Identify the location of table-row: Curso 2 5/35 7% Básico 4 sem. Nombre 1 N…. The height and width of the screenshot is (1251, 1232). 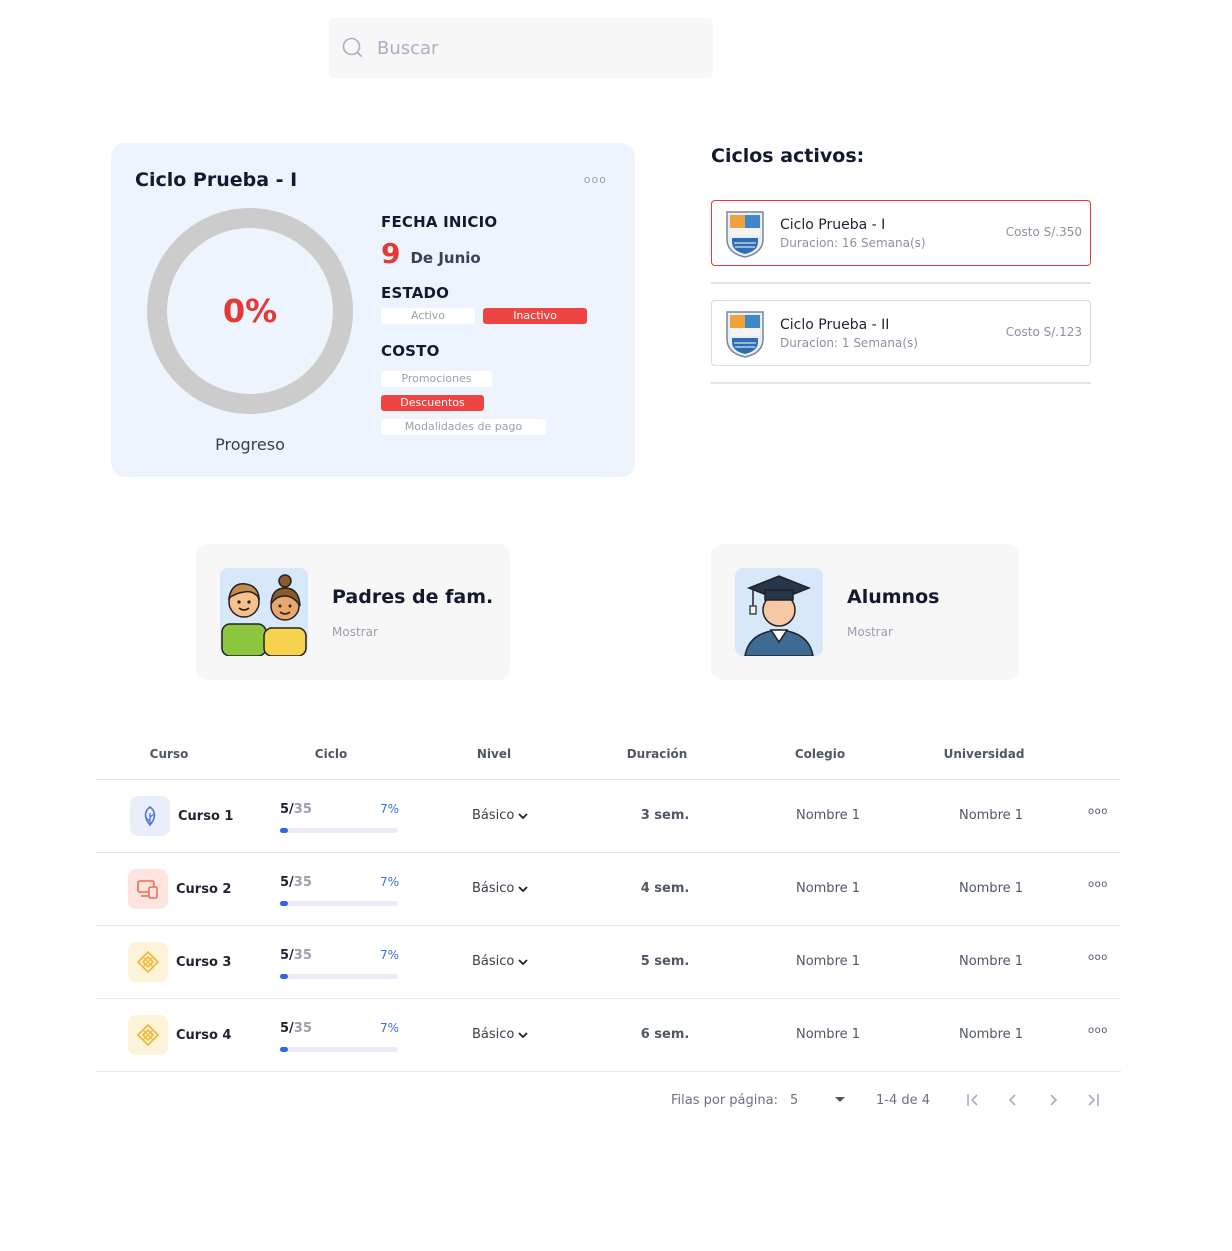
(608, 889).